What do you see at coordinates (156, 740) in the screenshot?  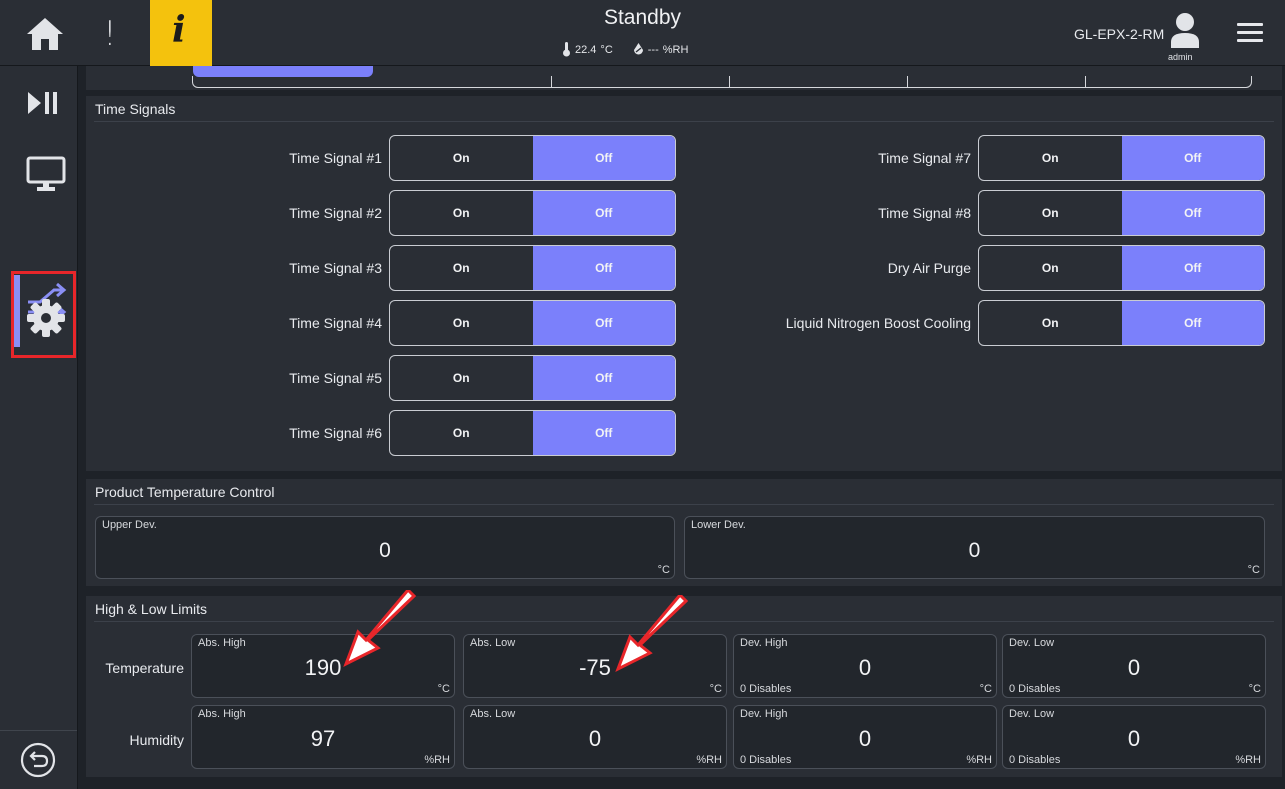 I see `humidity-row-label: Humidity` at bounding box center [156, 740].